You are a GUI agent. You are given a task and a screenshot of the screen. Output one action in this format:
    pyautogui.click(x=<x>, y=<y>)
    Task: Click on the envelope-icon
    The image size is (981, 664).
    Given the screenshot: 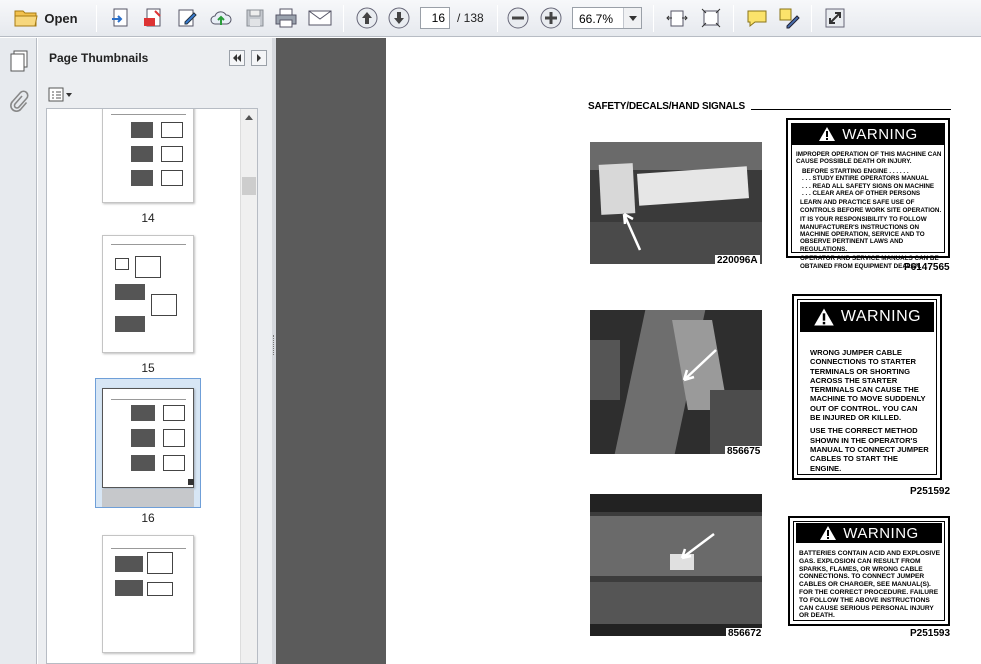 What is the action you would take?
    pyautogui.click(x=320, y=18)
    